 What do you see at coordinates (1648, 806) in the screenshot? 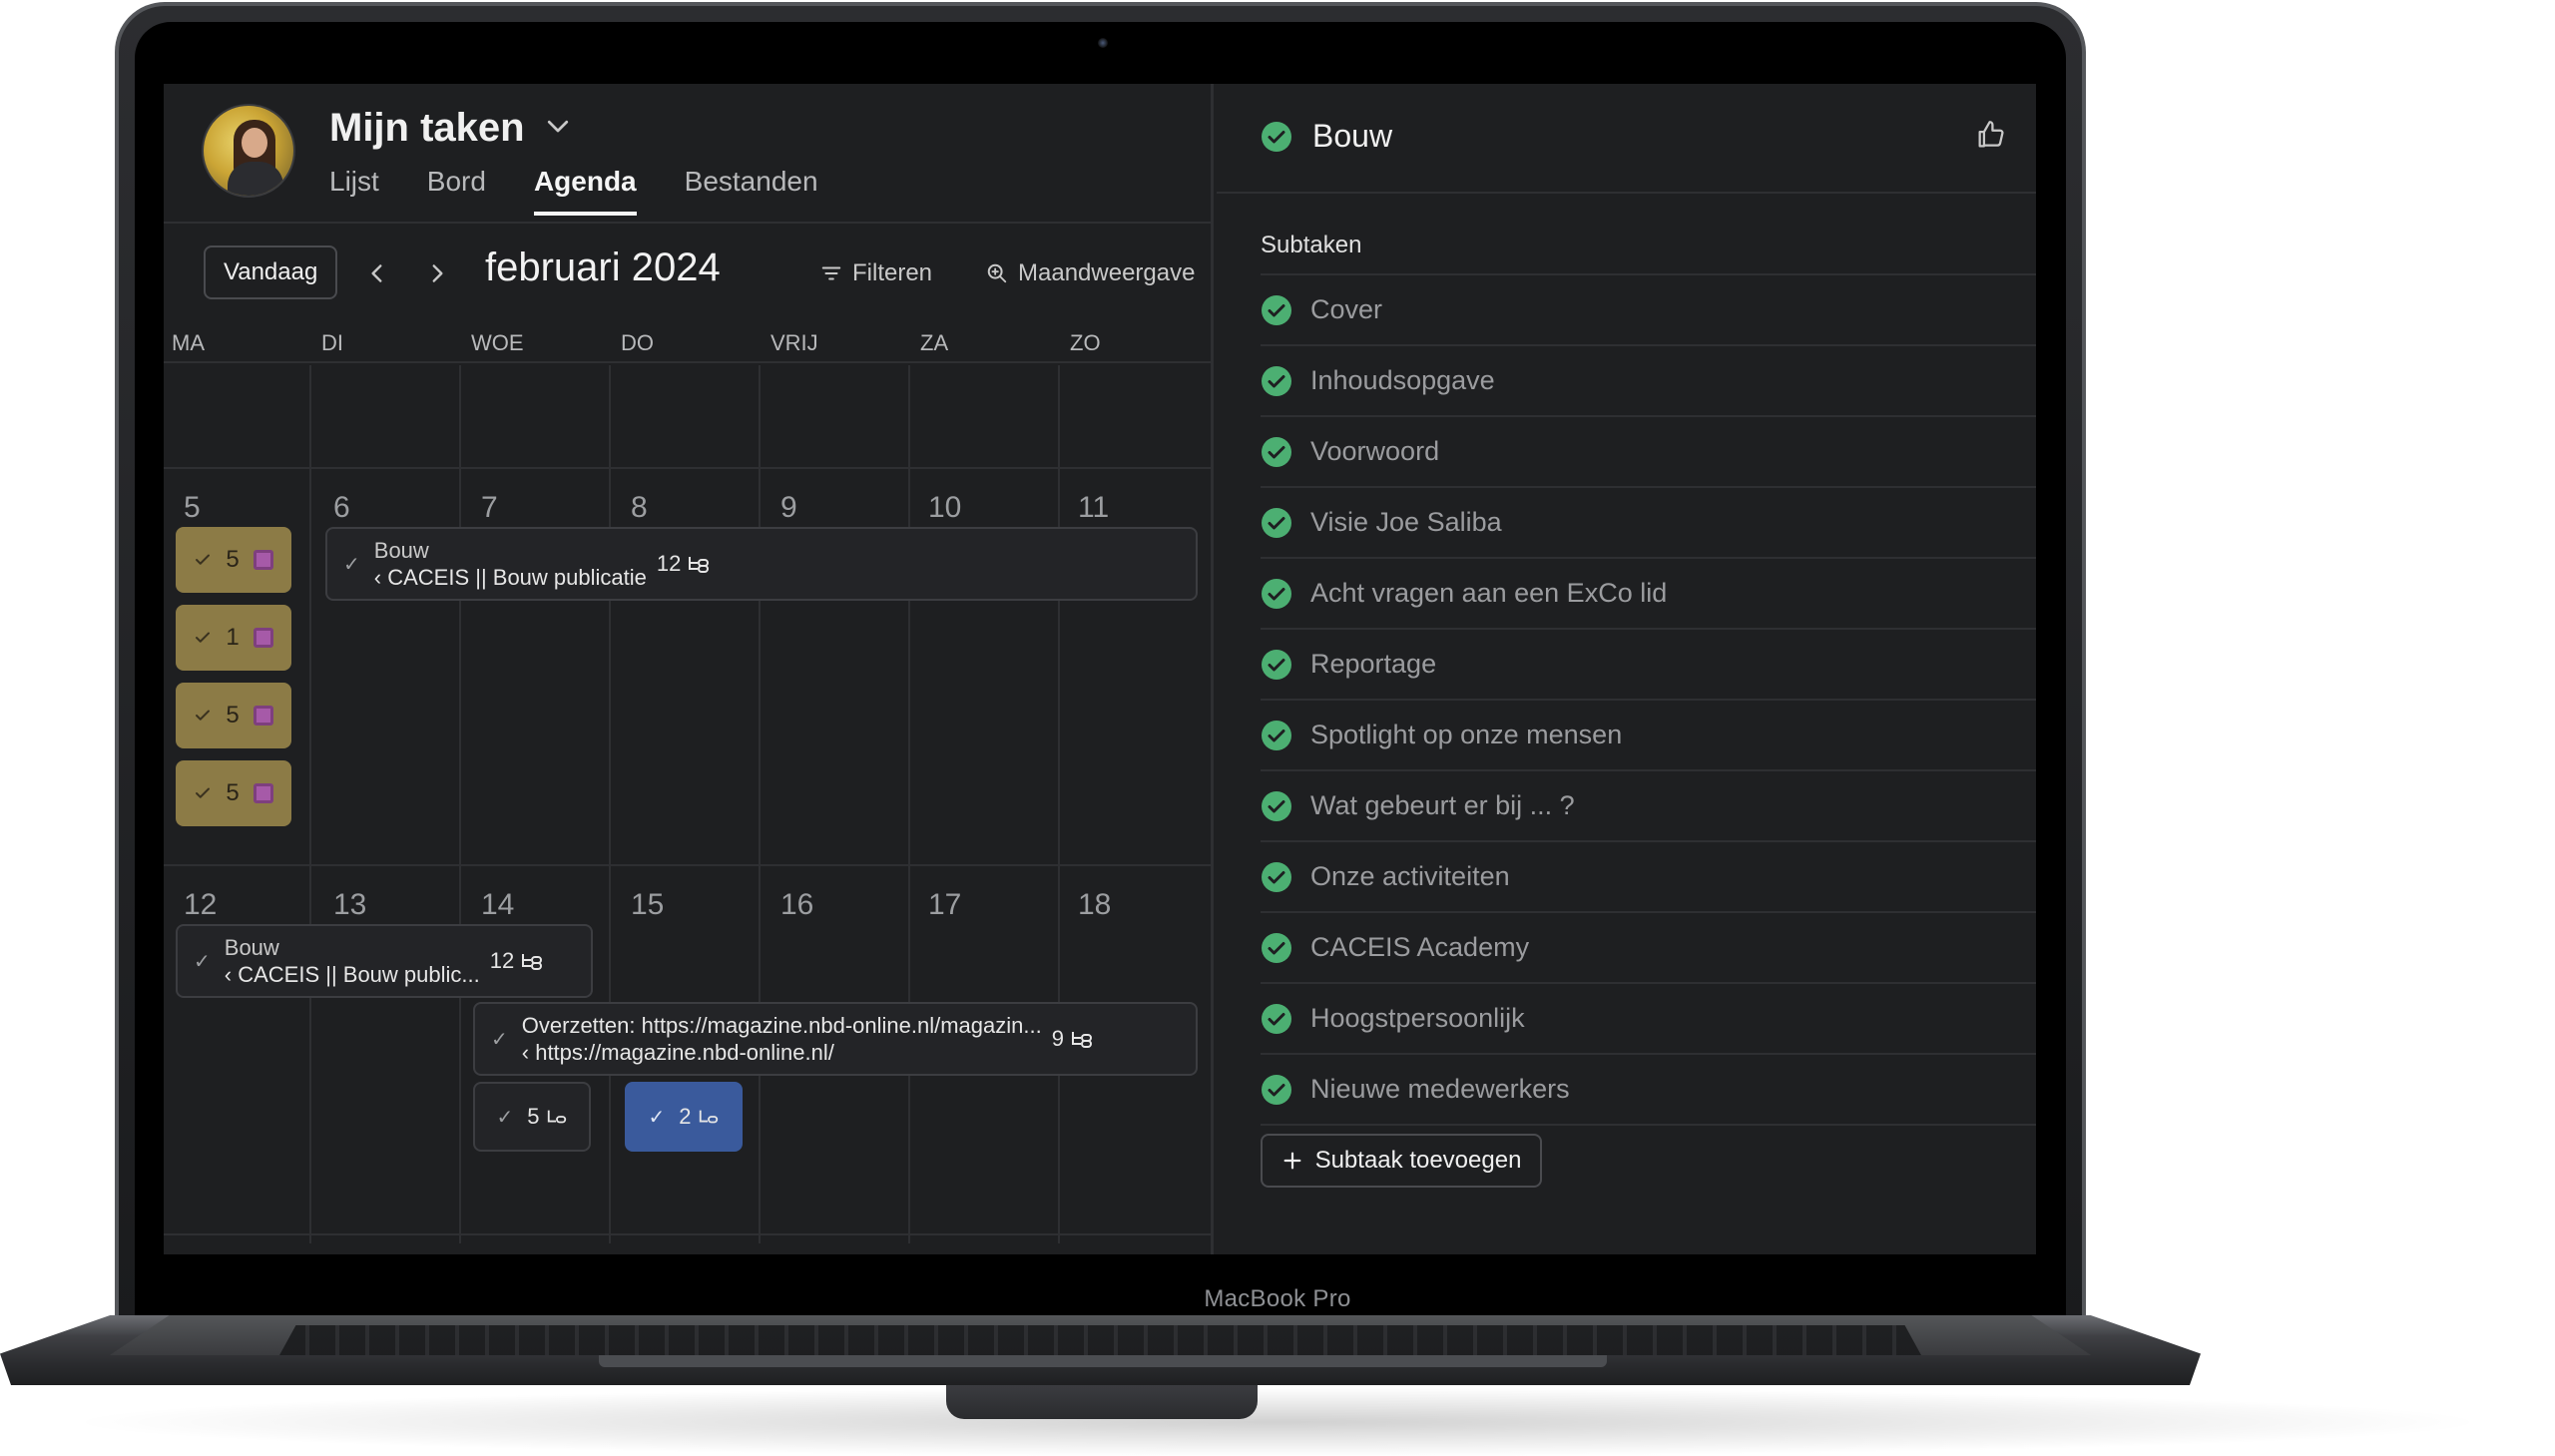
I see `subtask-row: Wat gebeurt er bij ... ?` at bounding box center [1648, 806].